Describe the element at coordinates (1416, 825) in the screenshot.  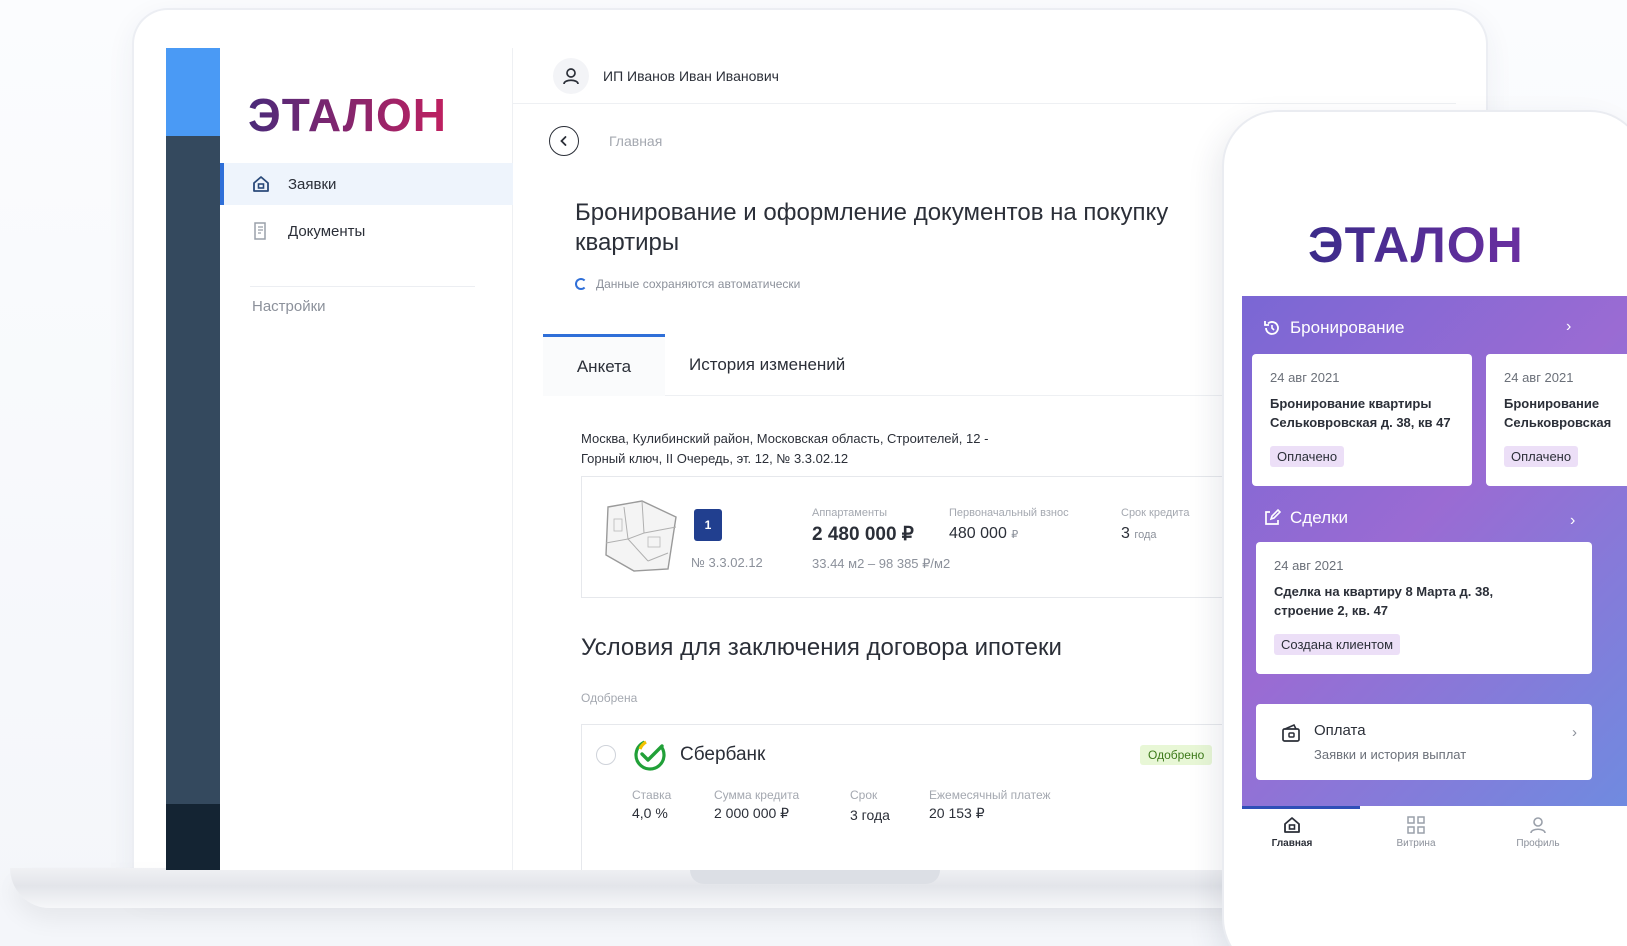
I see `grid-icon` at that location.